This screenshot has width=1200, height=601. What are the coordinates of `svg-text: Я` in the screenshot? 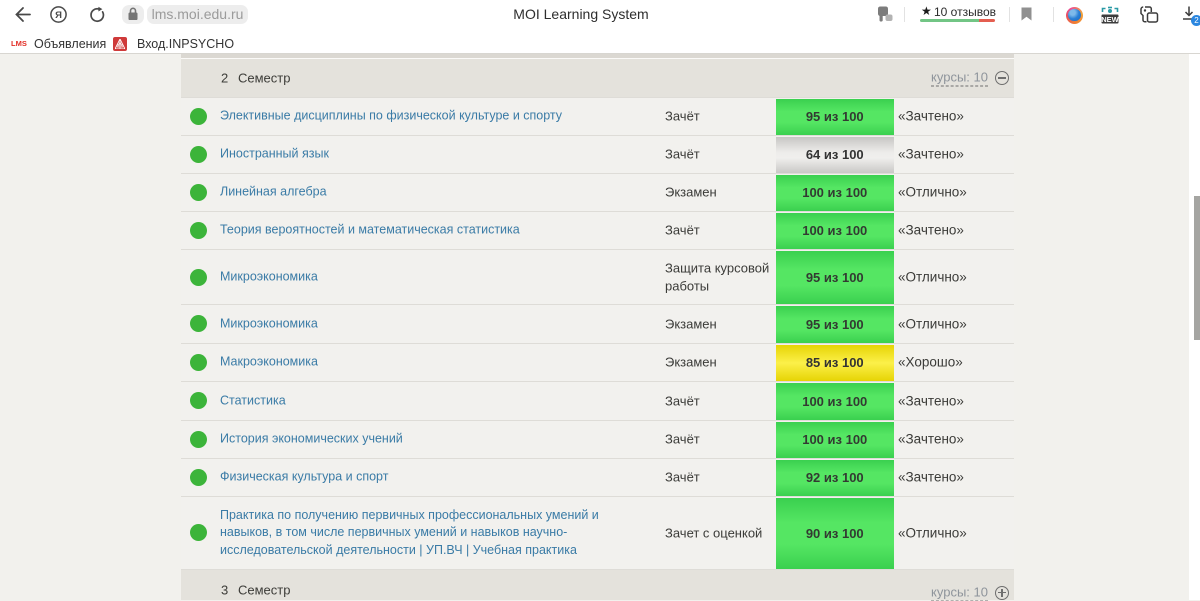 It's located at (58, 15).